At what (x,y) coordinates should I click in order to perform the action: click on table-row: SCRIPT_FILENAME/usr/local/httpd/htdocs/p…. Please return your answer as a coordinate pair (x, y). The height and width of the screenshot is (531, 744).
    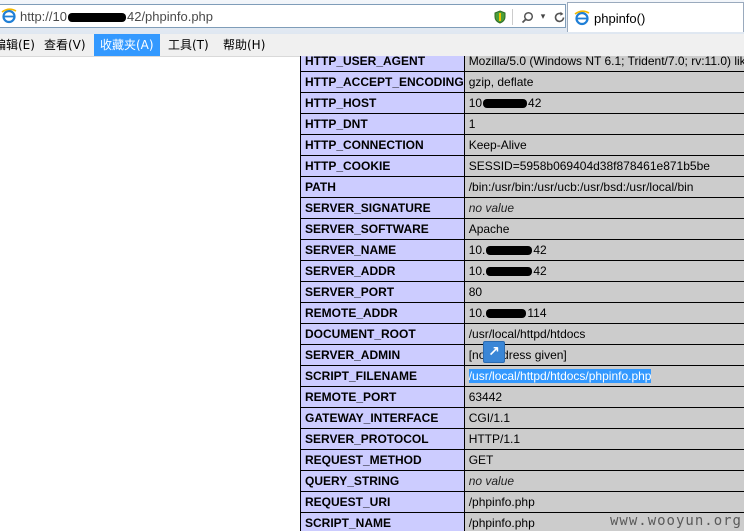
    Looking at the image, I should click on (522, 376).